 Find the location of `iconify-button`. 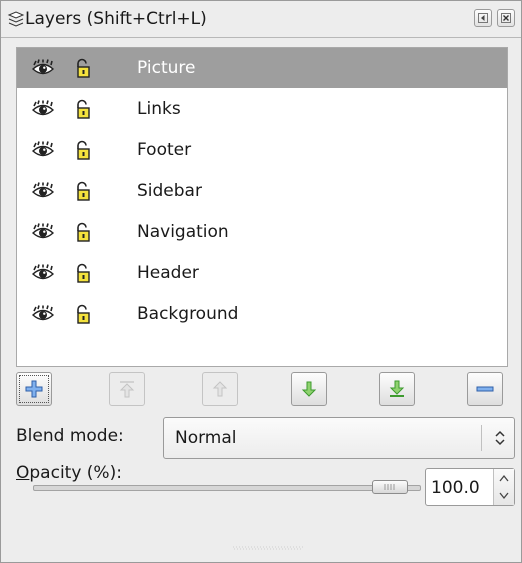

iconify-button is located at coordinates (483, 18).